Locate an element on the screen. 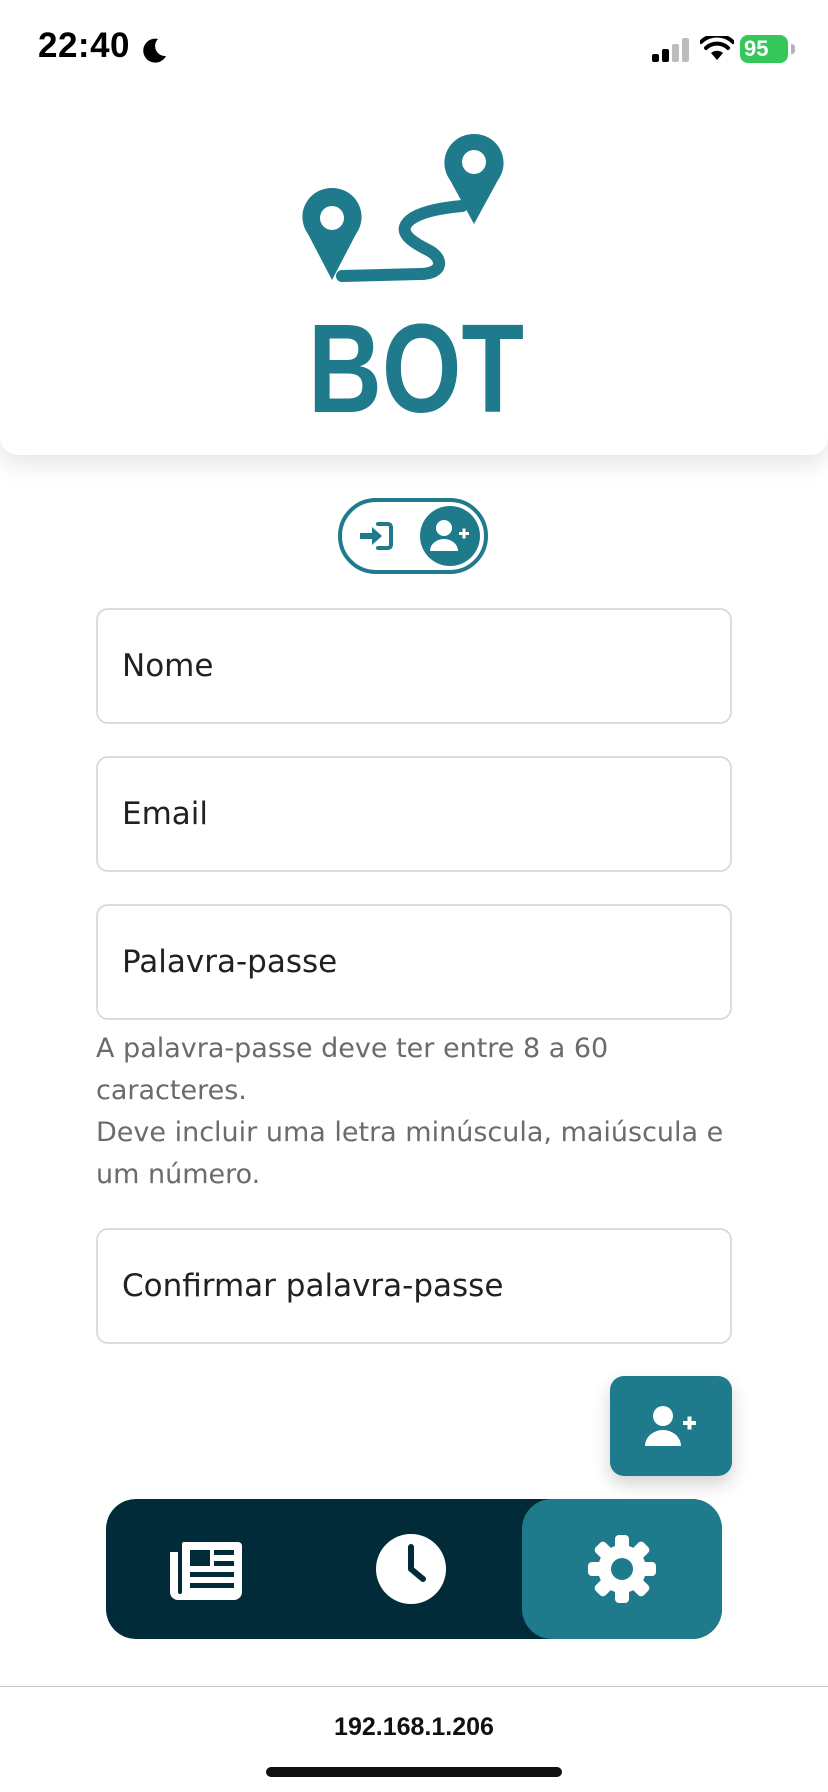 Image resolution: width=828 pixels, height=1792 pixels. auth-mode-toggle is located at coordinates (413, 536).